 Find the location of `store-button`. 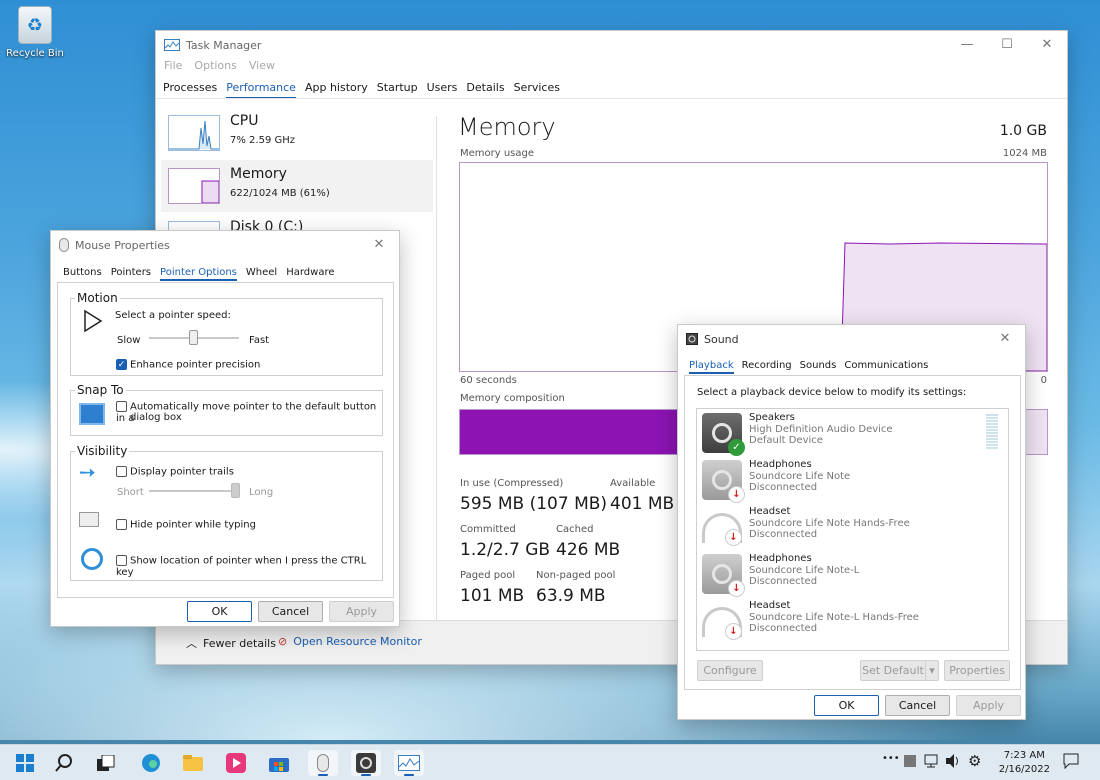

store-button is located at coordinates (279, 763).